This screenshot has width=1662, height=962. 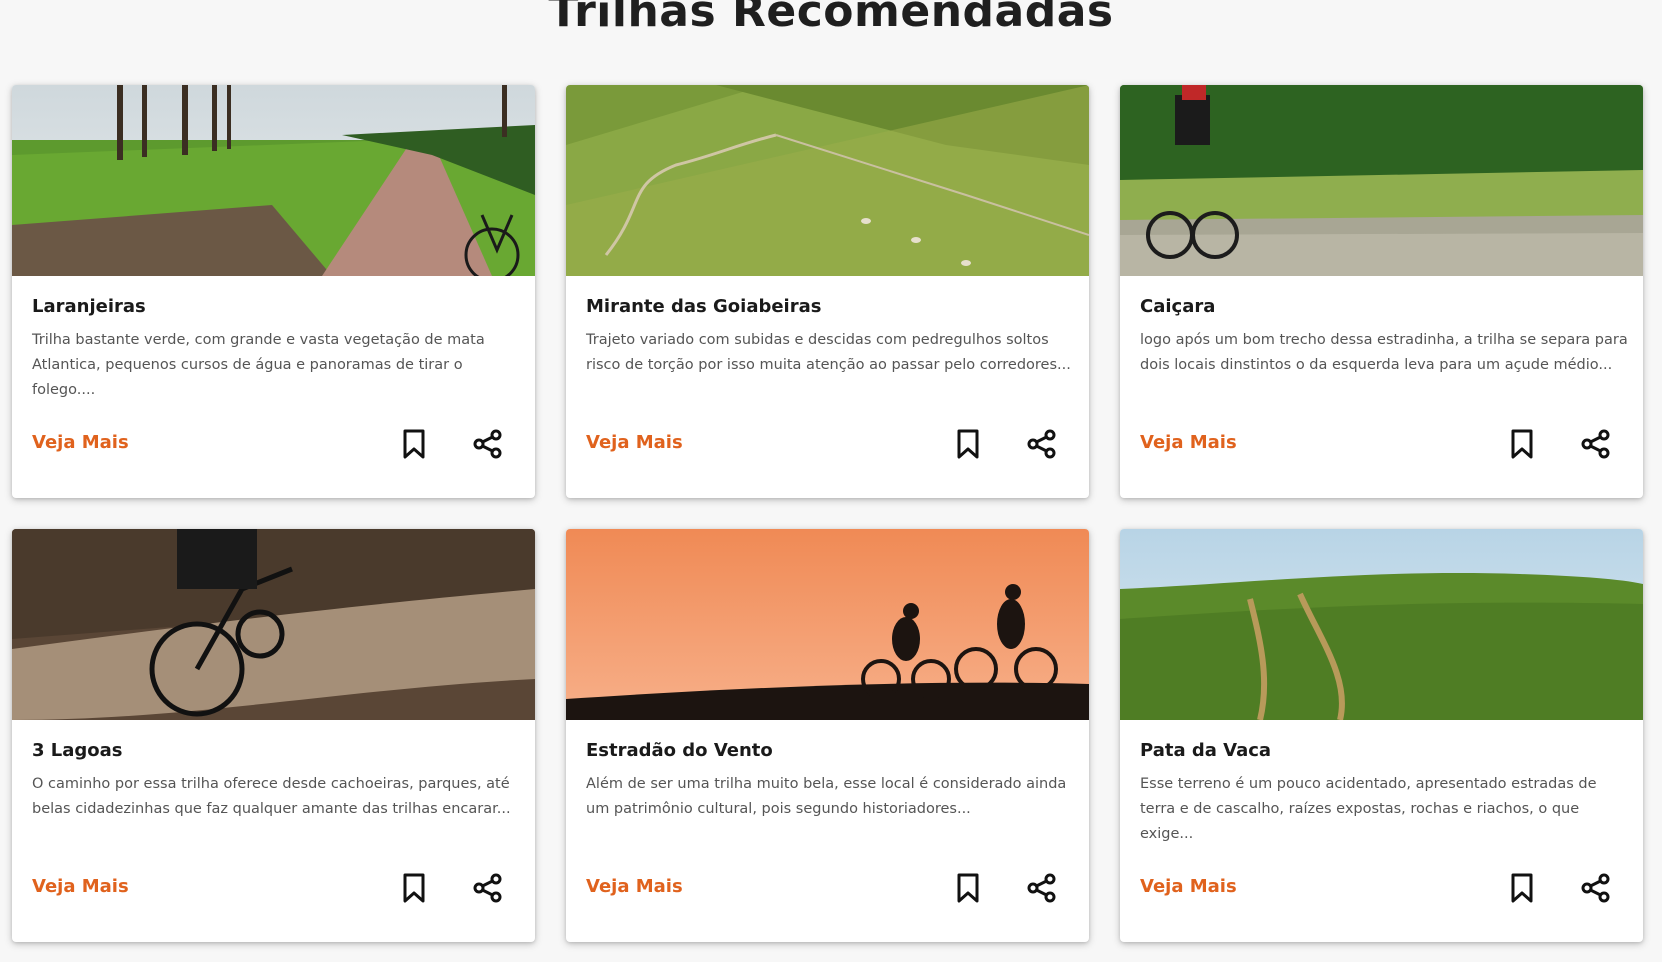 I want to click on trail-title: Mirante das Goiabeiras, so click(x=704, y=306).